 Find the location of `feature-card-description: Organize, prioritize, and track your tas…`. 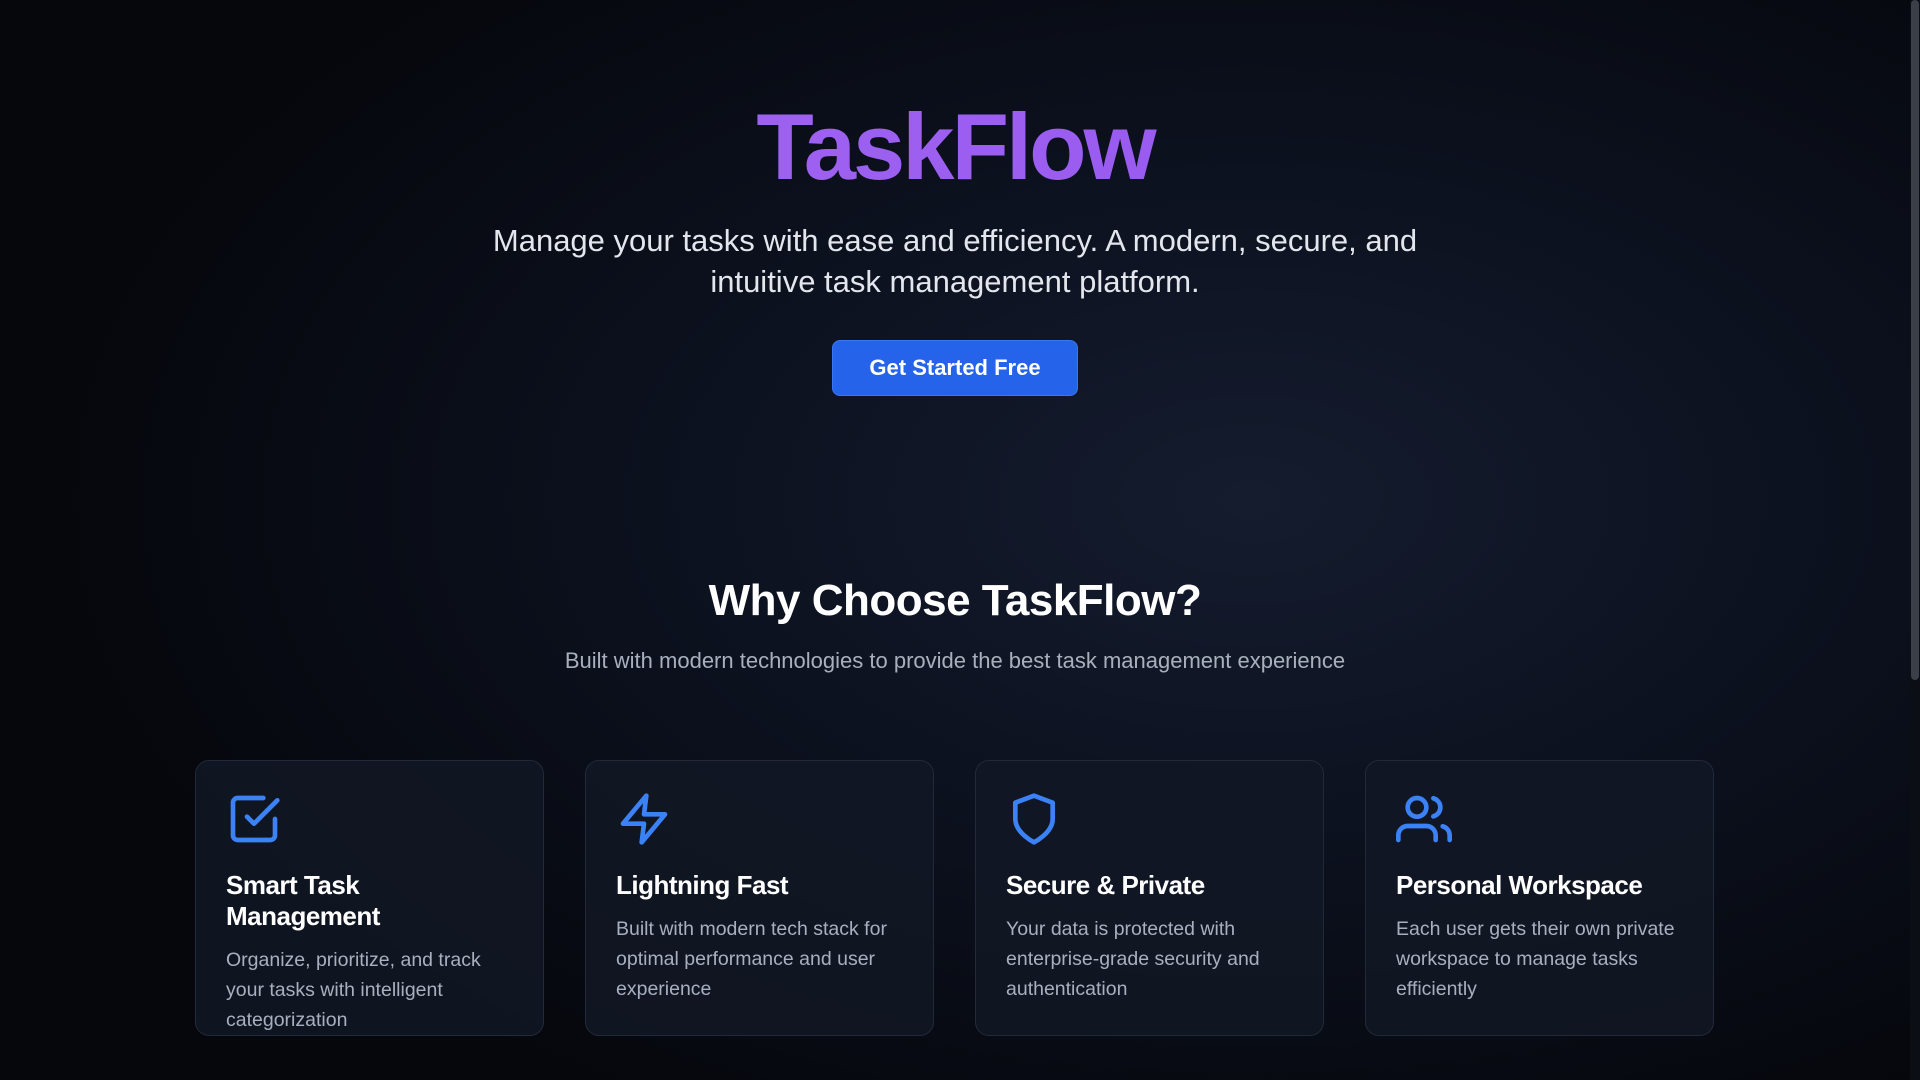

feature-card-description: Organize, prioritize, and track your tas… is located at coordinates (353, 990).